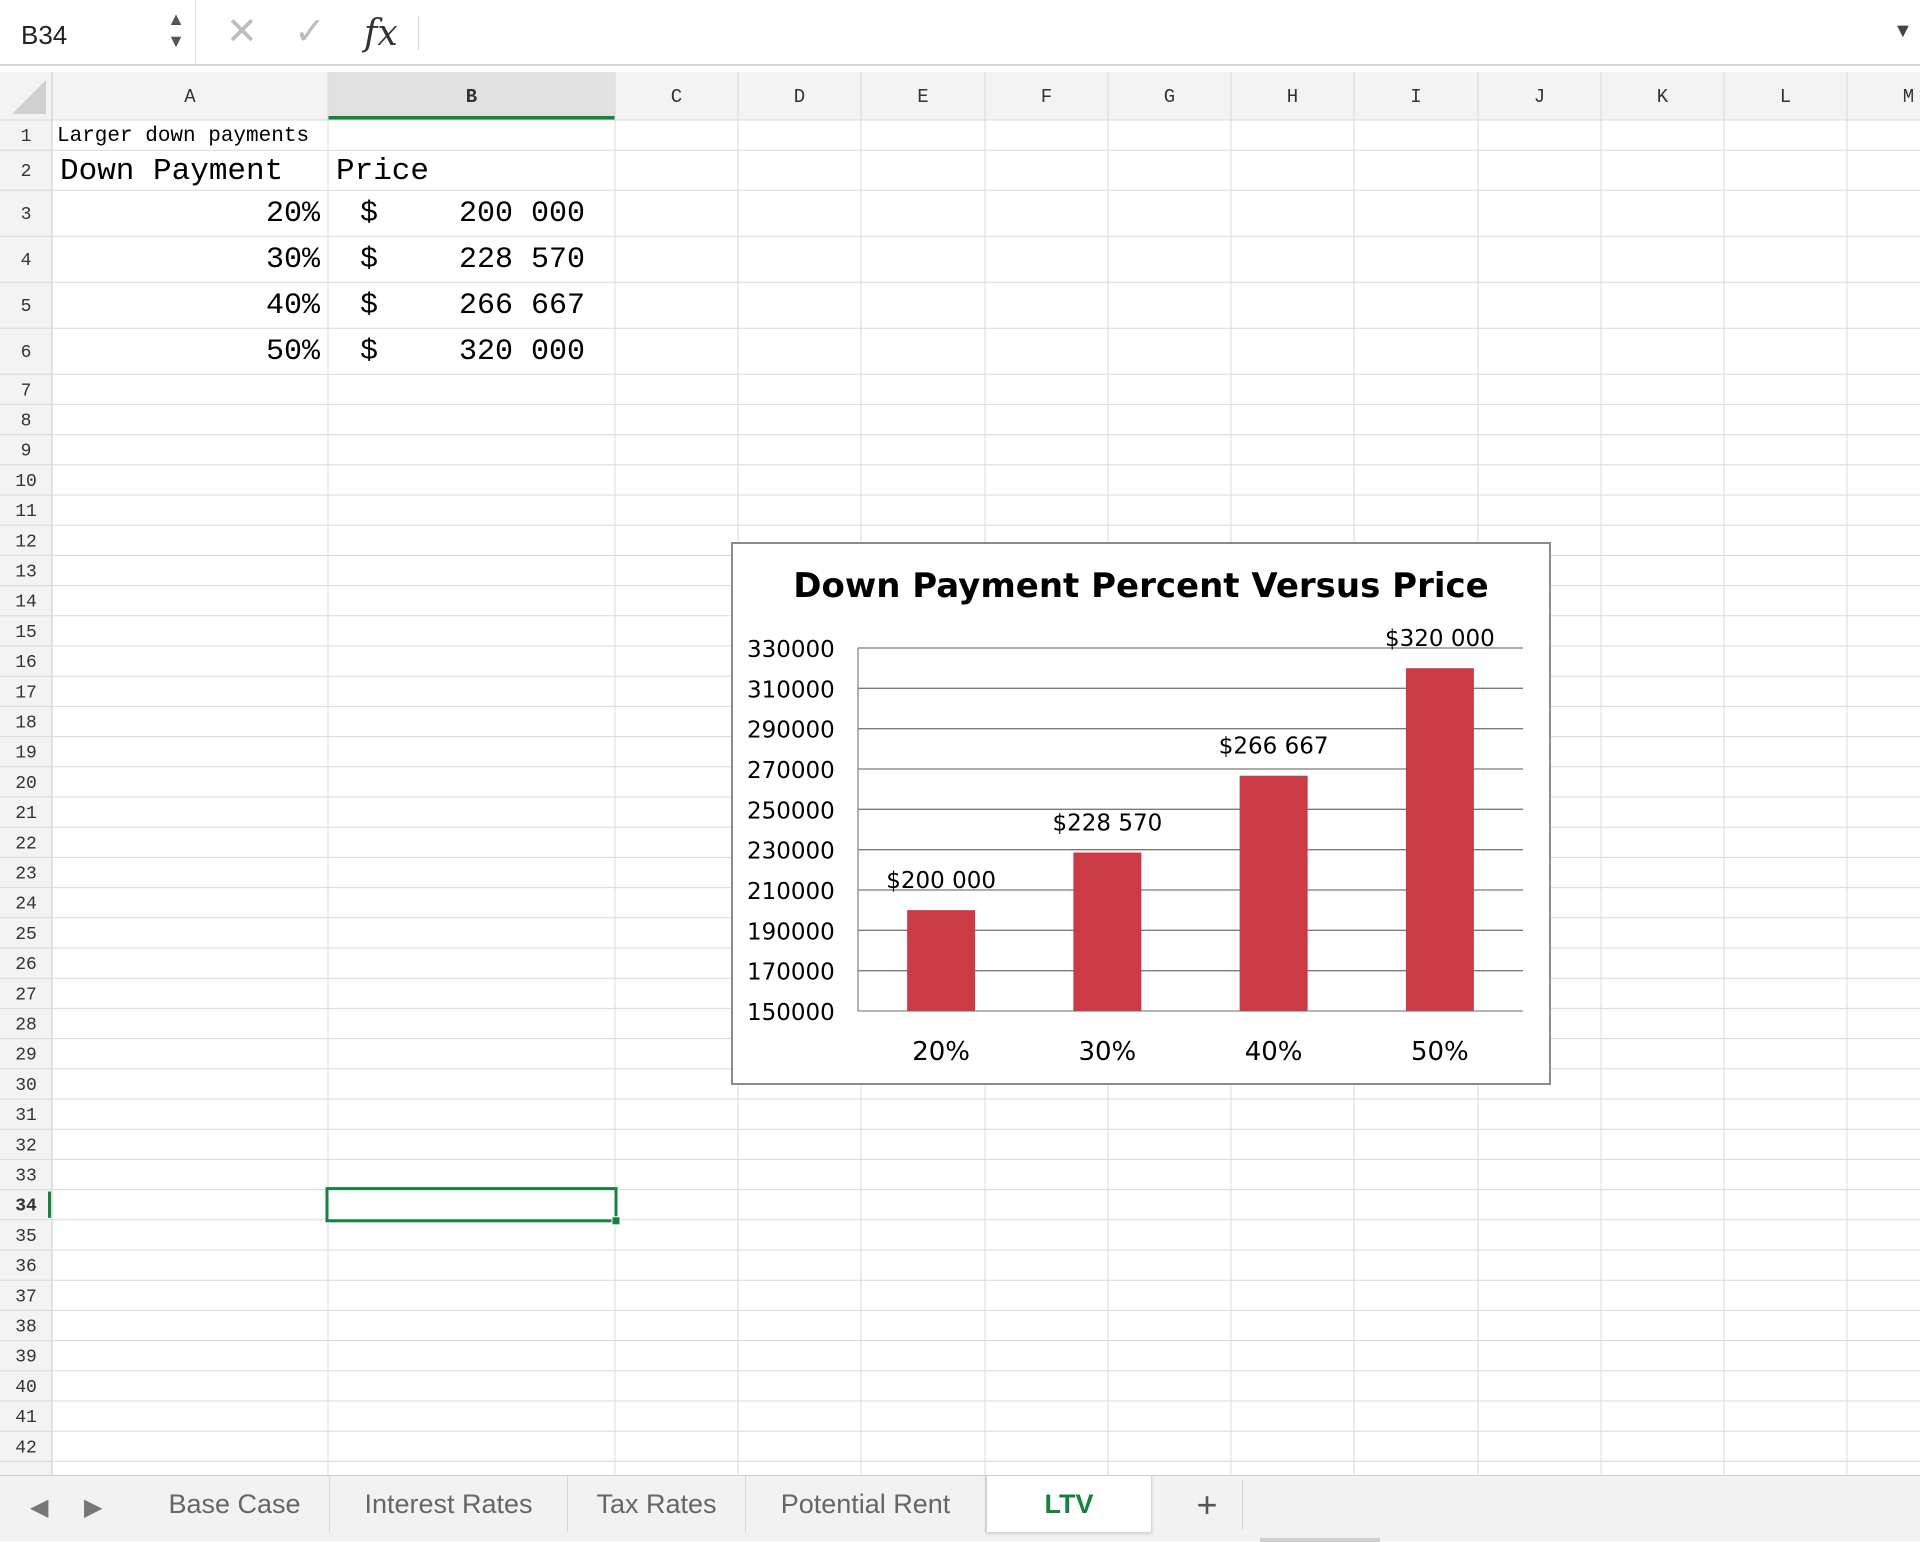 This screenshot has width=1920, height=1542. Describe the element at coordinates (26, 814) in the screenshot. I see `row-header: 21` at that location.